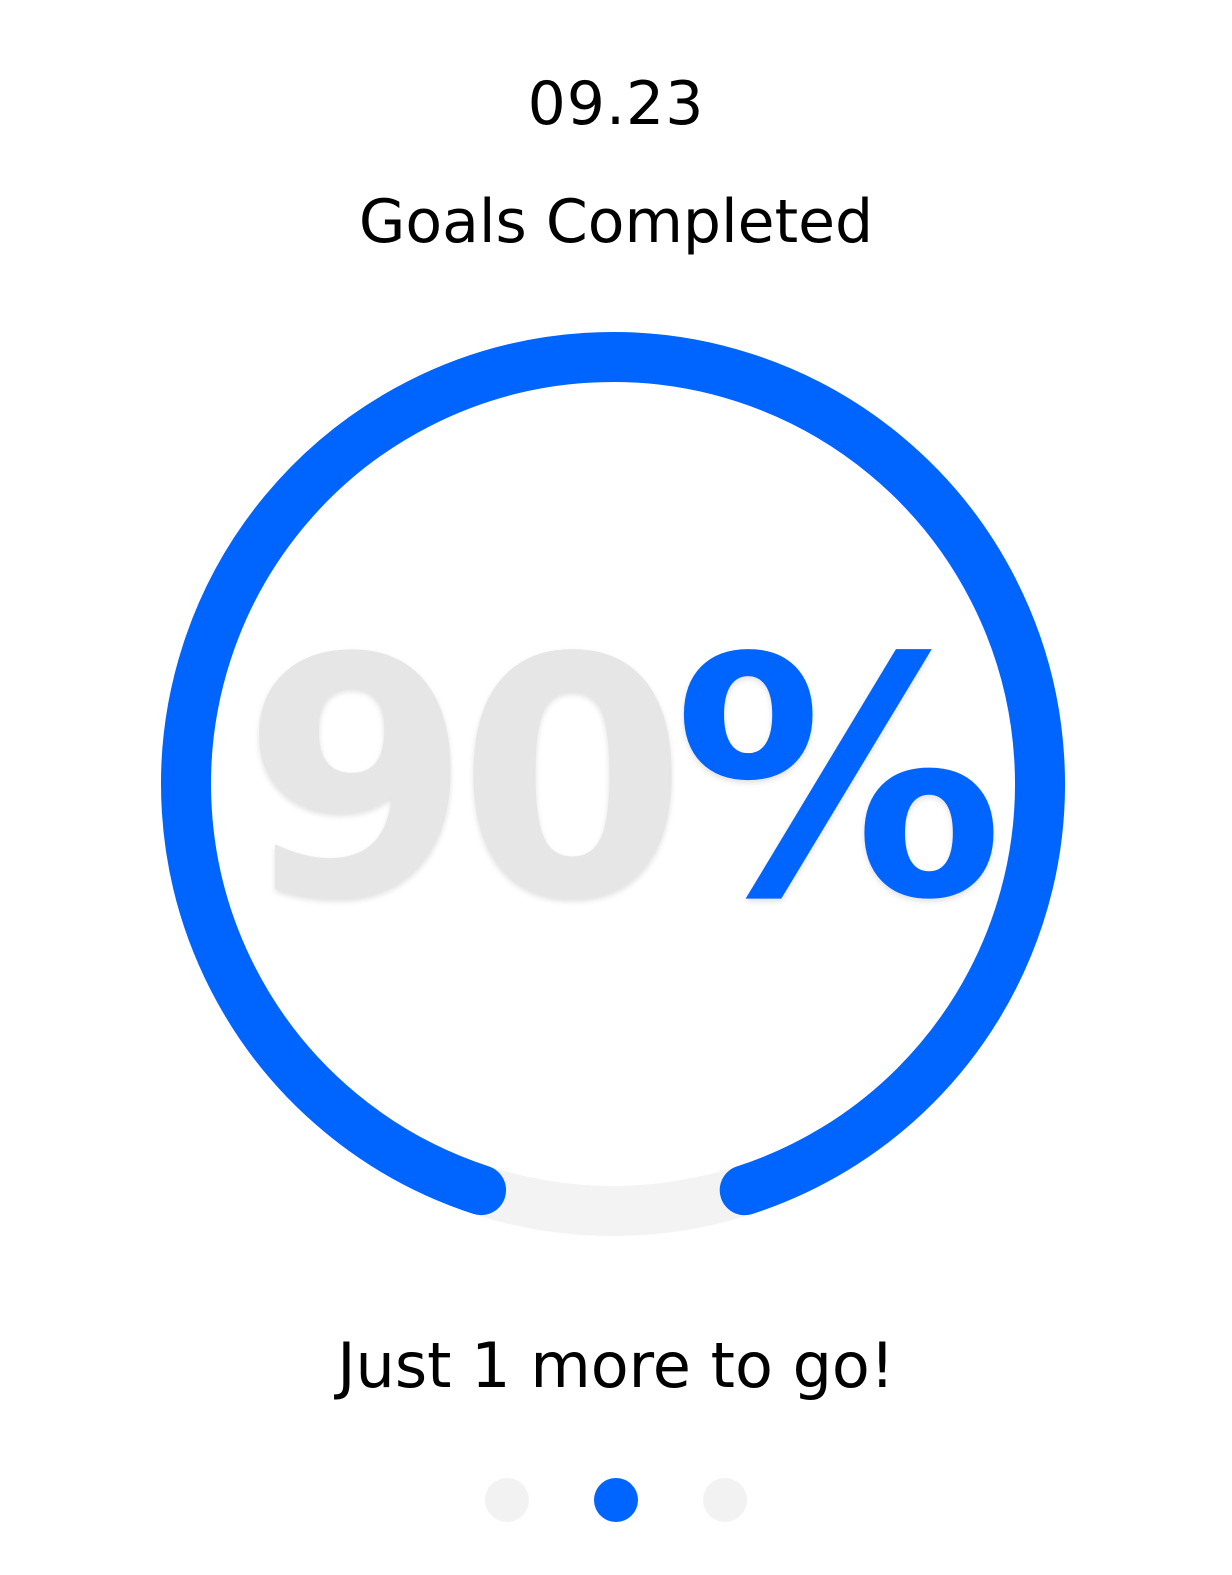 The image size is (1232, 1575). I want to click on progress-message: Just 1 more to go!, so click(616, 1365).